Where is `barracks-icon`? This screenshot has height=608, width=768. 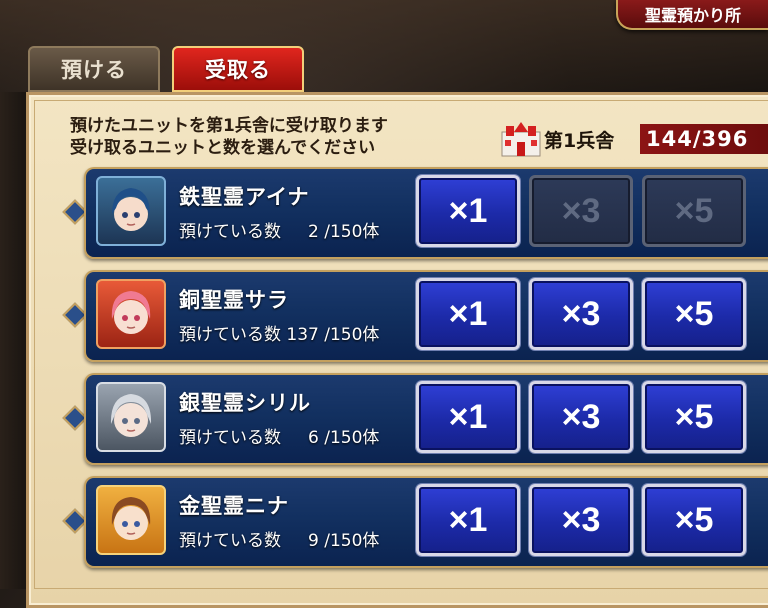
barracks-icon is located at coordinates (521, 139).